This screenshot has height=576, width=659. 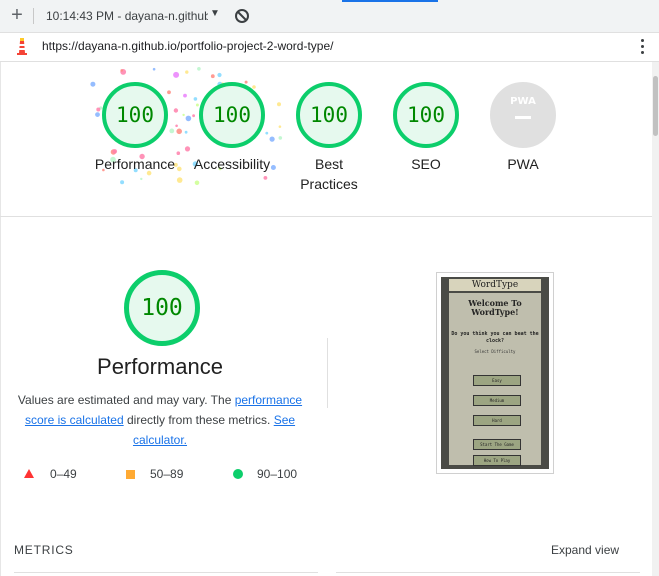 I want to click on tab-dropdown-icon: ▼, so click(x=215, y=13).